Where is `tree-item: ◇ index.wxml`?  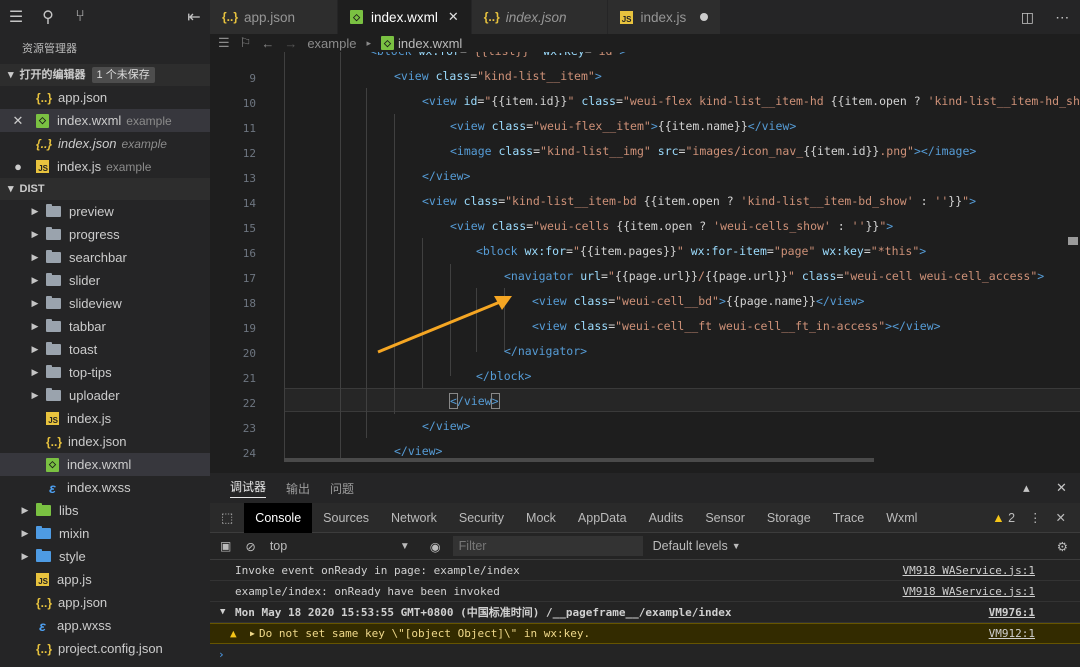
tree-item: ◇ index.wxml is located at coordinates (105, 464).